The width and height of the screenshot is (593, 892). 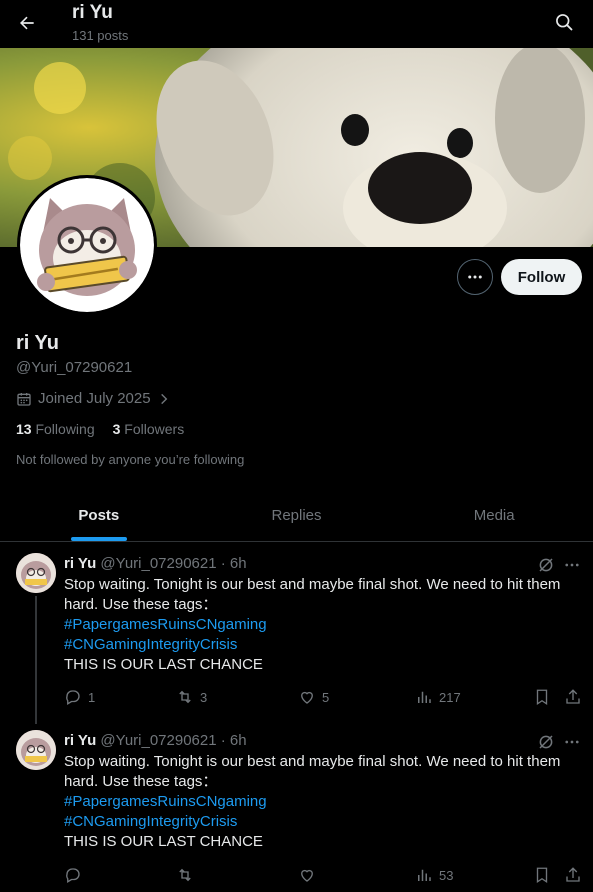 I want to click on followers-link: 3 Followers, so click(x=149, y=429).